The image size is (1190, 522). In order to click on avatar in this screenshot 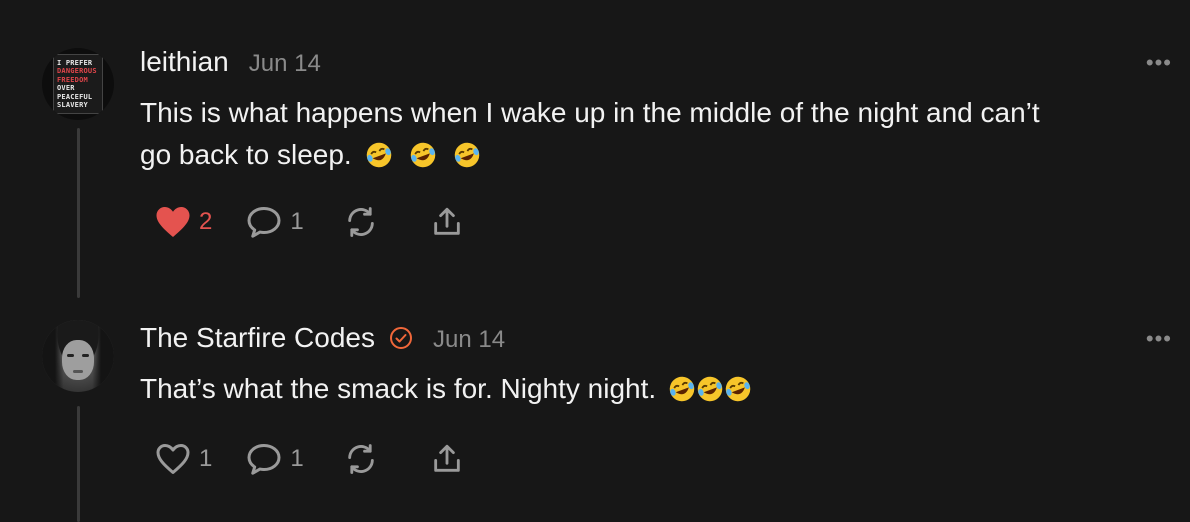, I will do `click(78, 356)`.